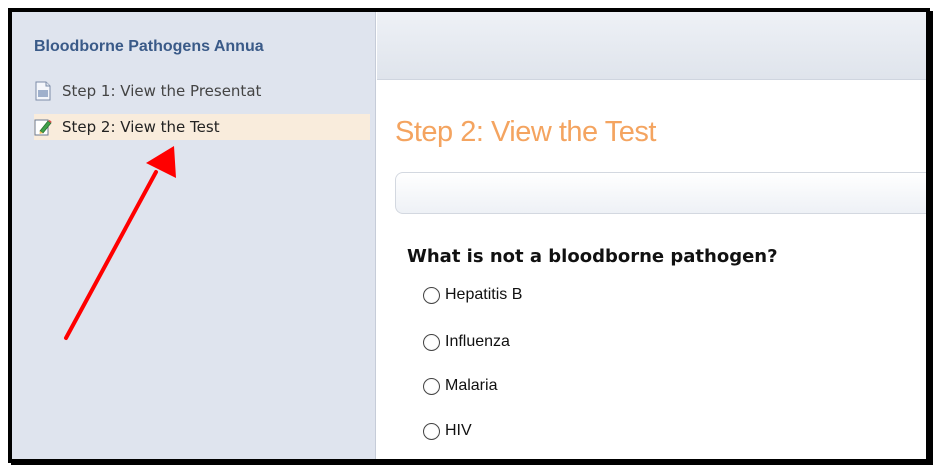 The image size is (934, 465). What do you see at coordinates (660, 193) in the screenshot?
I see `content-header-bar` at bounding box center [660, 193].